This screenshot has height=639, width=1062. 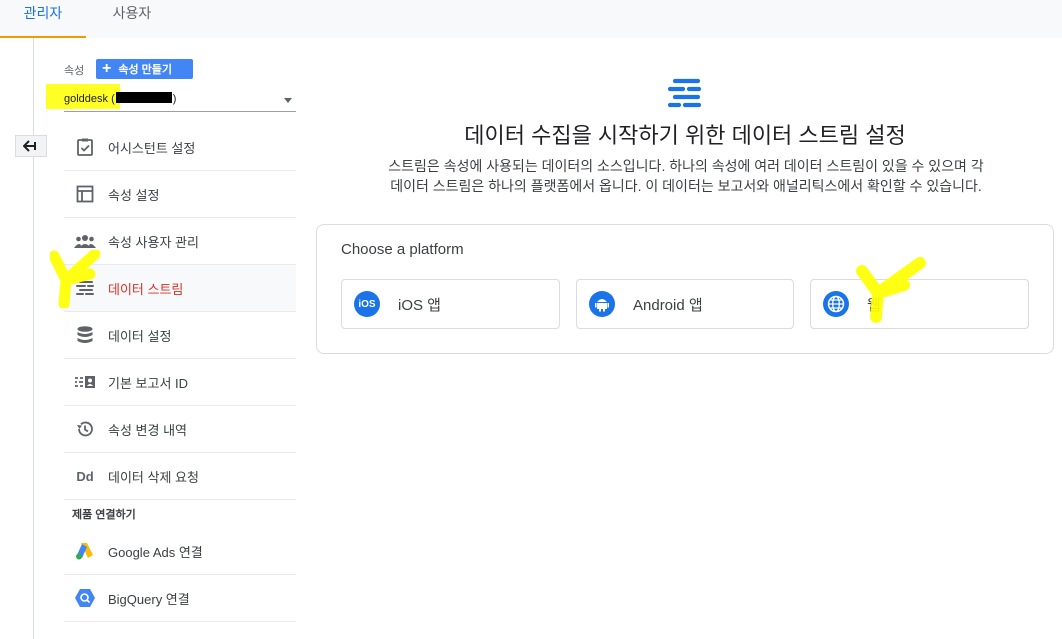 I want to click on platform-card-title: Choose a platform, so click(x=402, y=249).